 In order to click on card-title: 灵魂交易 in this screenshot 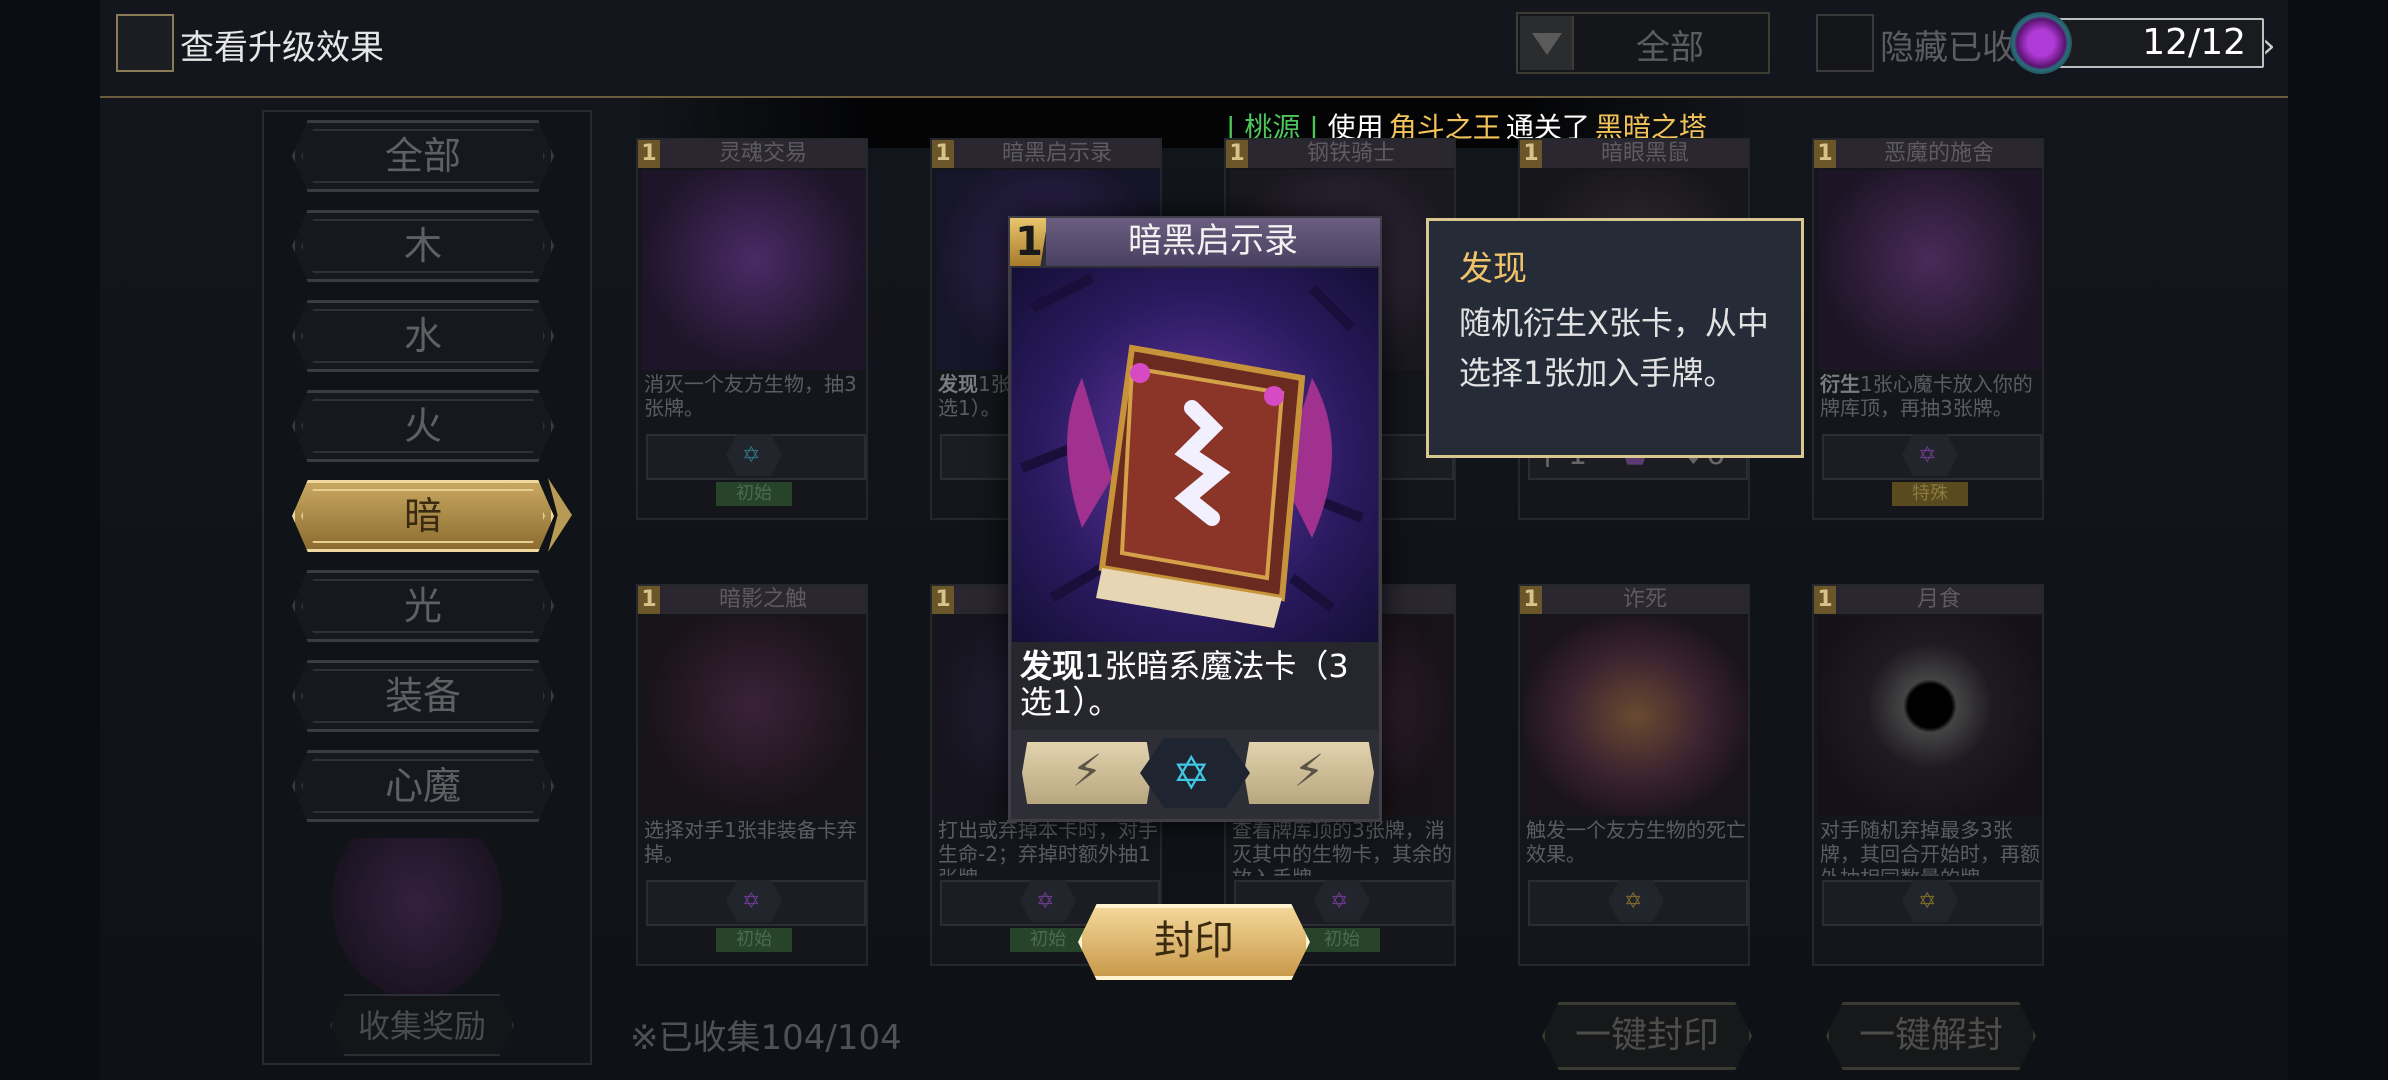, I will do `click(763, 154)`.